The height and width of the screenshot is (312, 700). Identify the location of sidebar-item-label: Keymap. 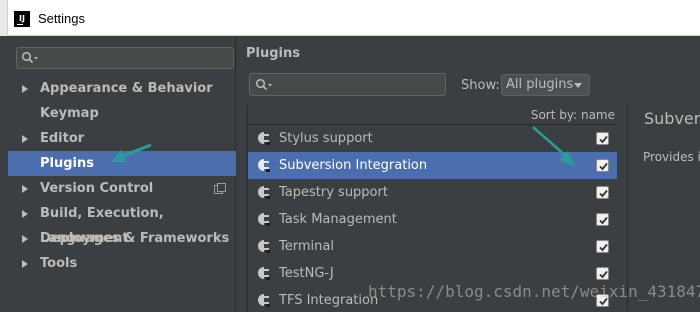
(69, 113).